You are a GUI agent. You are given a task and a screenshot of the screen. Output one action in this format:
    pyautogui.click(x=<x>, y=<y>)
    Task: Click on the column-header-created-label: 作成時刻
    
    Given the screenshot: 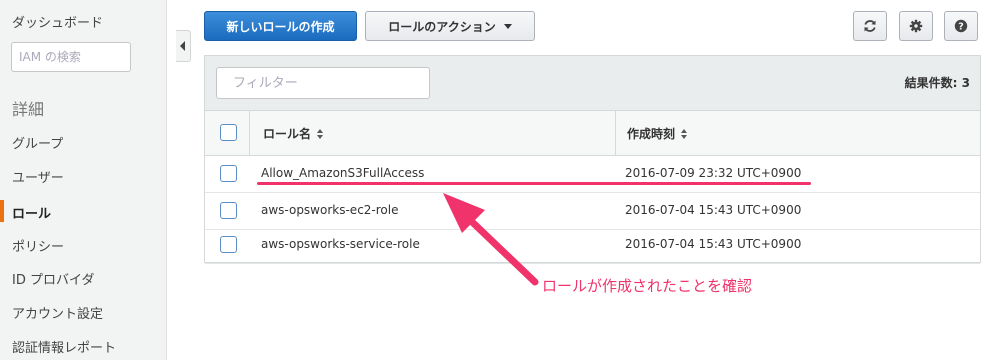 What is the action you would take?
    pyautogui.click(x=651, y=134)
    